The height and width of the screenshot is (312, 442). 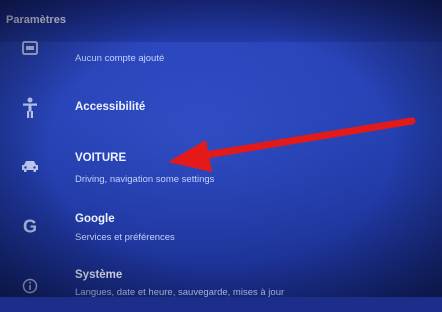 I want to click on settings-item-accounts-subtitle: Aucun compte ajouté, so click(x=120, y=58).